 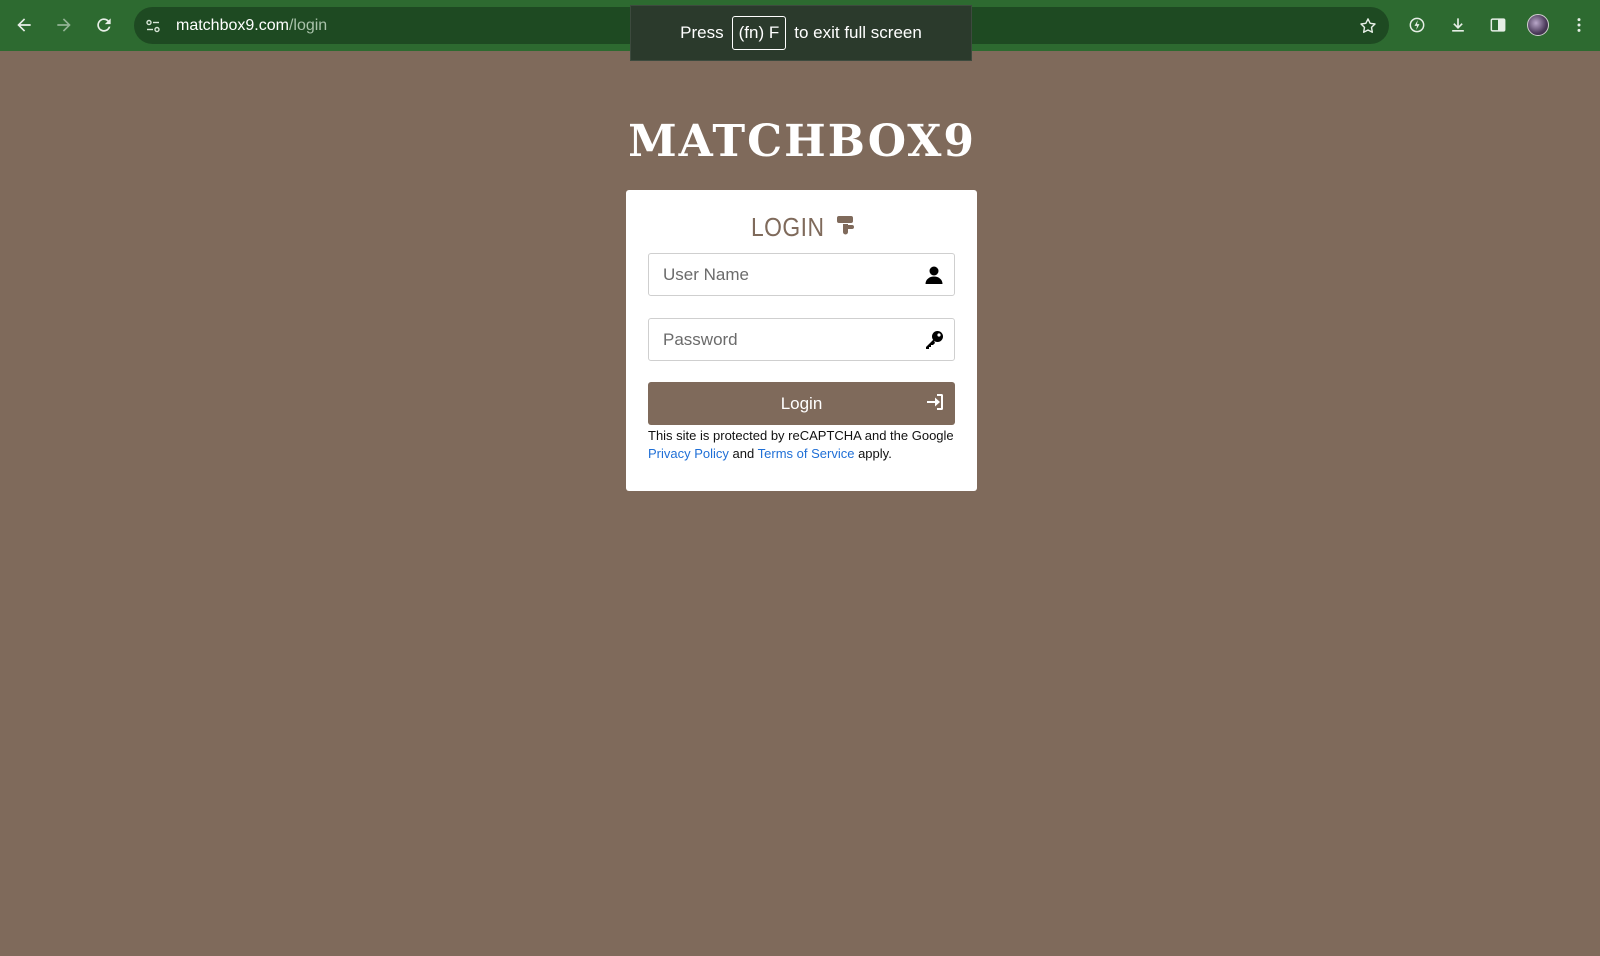 What do you see at coordinates (759, 33) in the screenshot?
I see `toast-key: (fn) F` at bounding box center [759, 33].